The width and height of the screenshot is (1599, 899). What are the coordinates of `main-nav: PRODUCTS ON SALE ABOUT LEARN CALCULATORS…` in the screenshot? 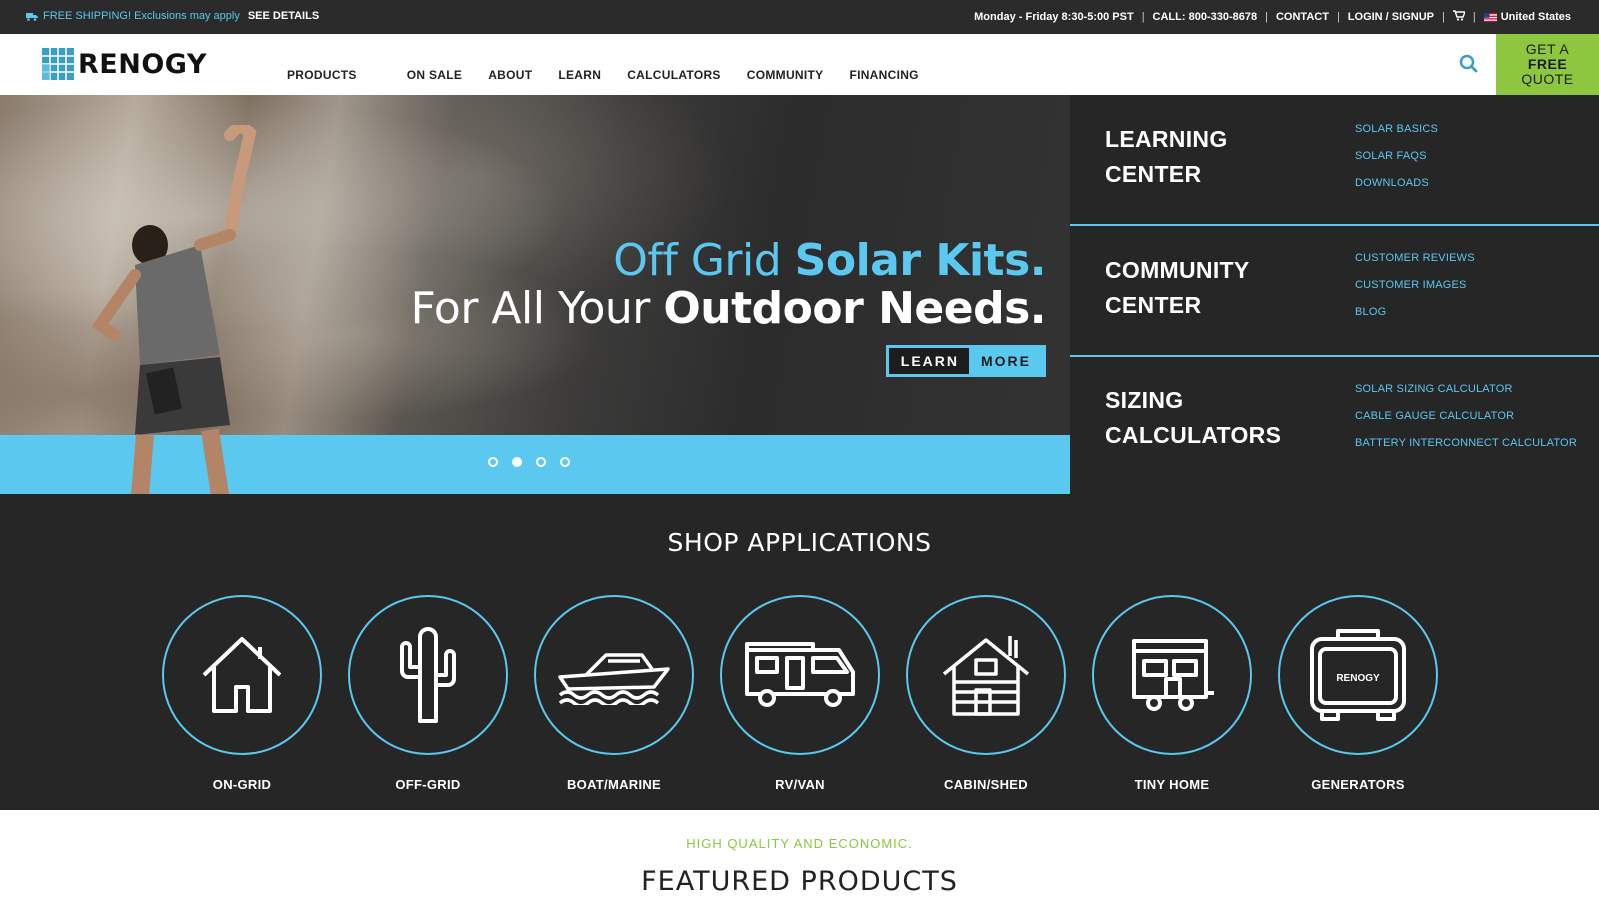 It's located at (603, 75).